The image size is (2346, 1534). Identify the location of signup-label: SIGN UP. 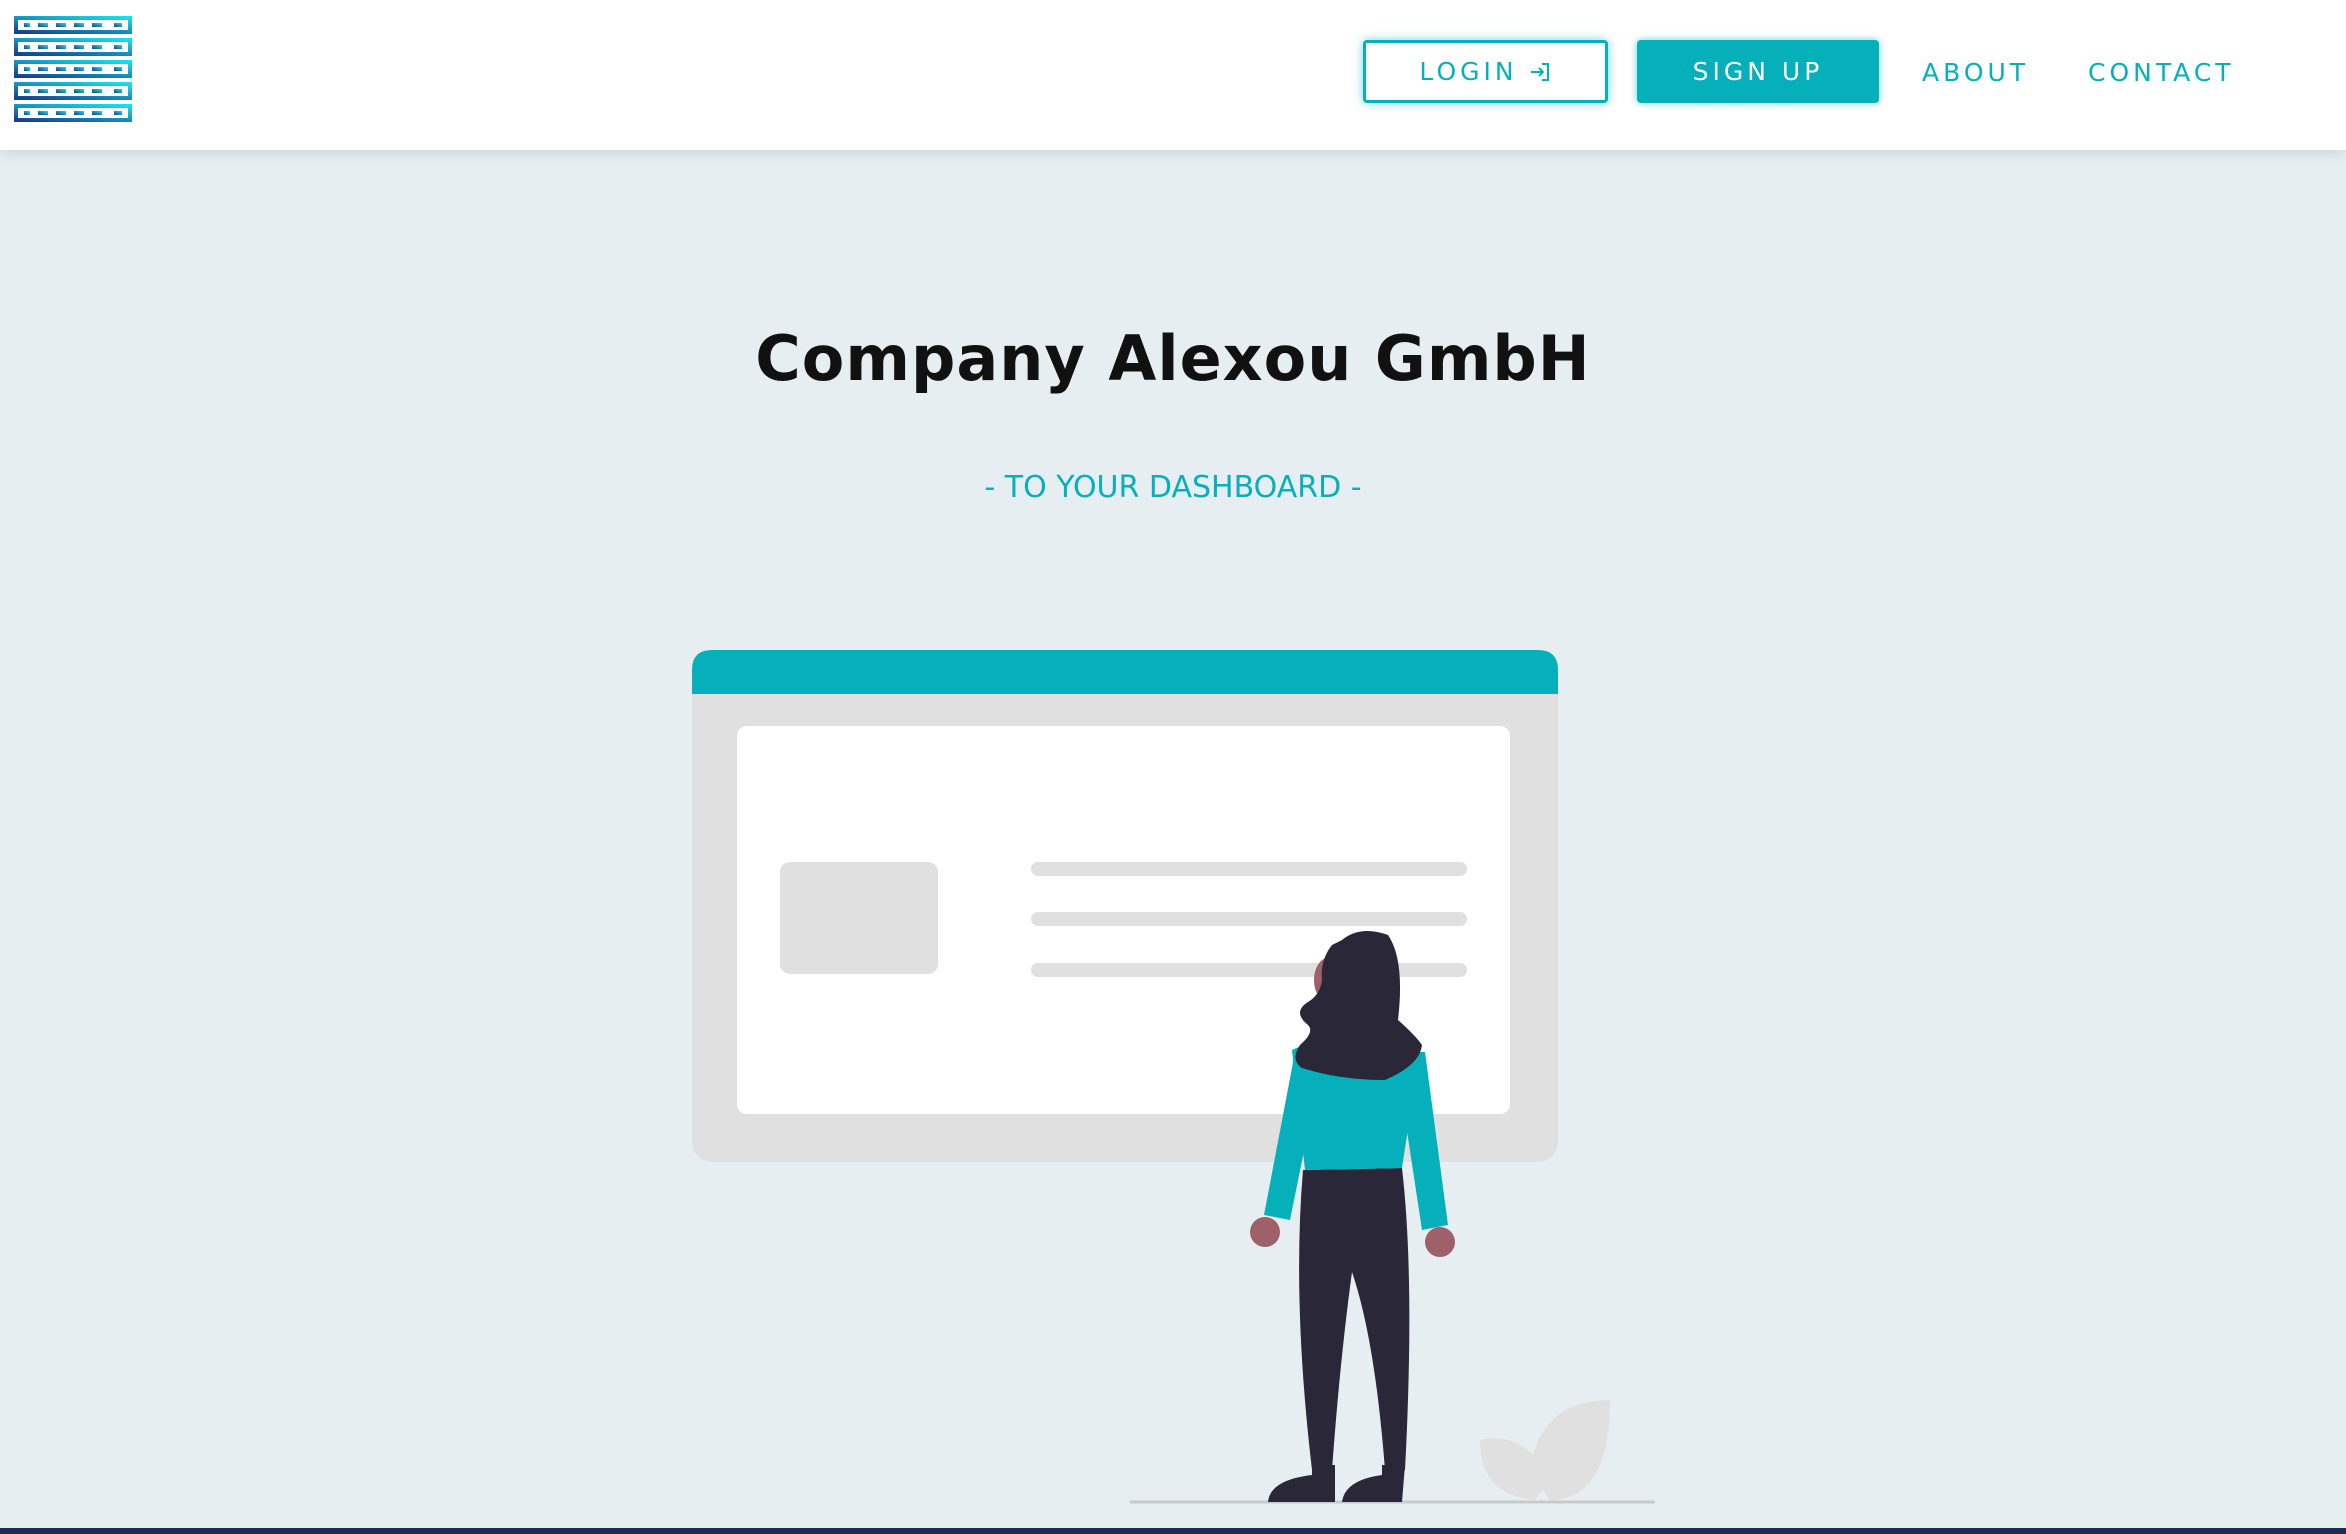
(1758, 71).